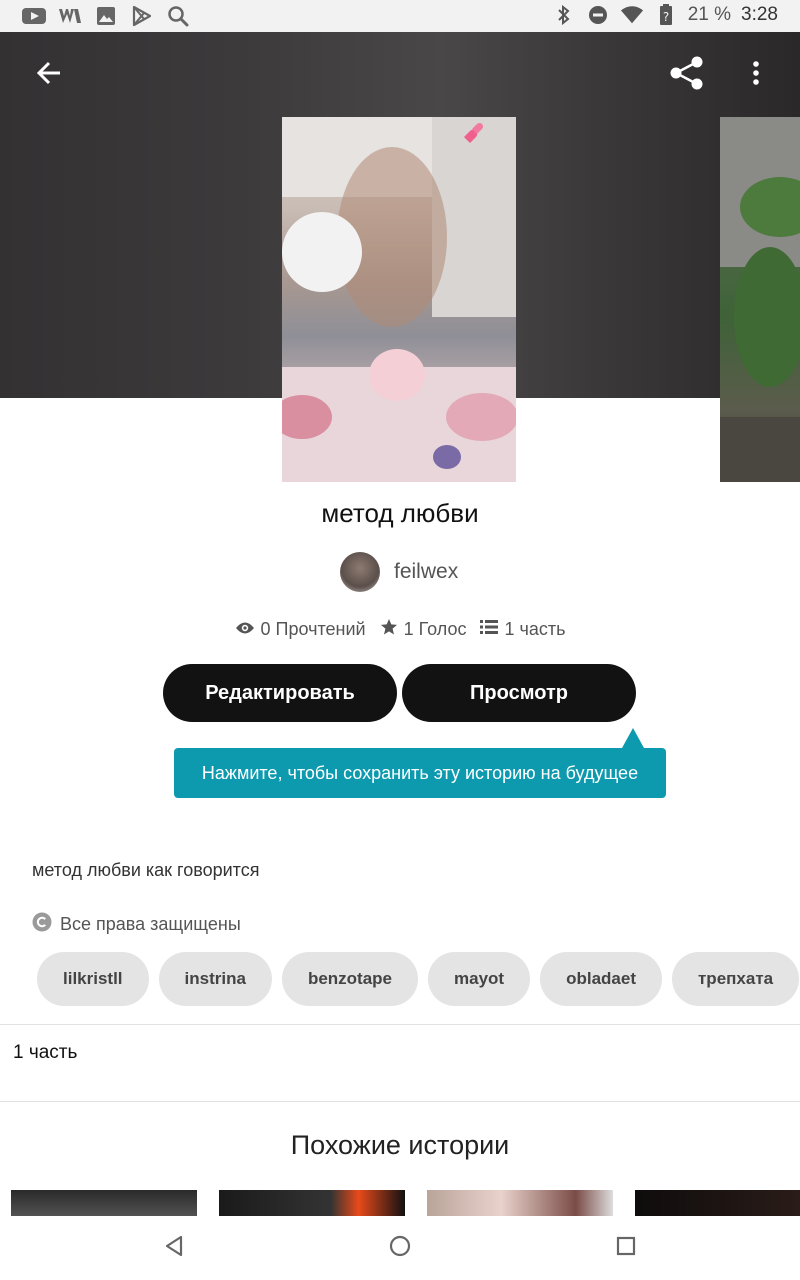  I want to click on eye-icon, so click(245, 629).